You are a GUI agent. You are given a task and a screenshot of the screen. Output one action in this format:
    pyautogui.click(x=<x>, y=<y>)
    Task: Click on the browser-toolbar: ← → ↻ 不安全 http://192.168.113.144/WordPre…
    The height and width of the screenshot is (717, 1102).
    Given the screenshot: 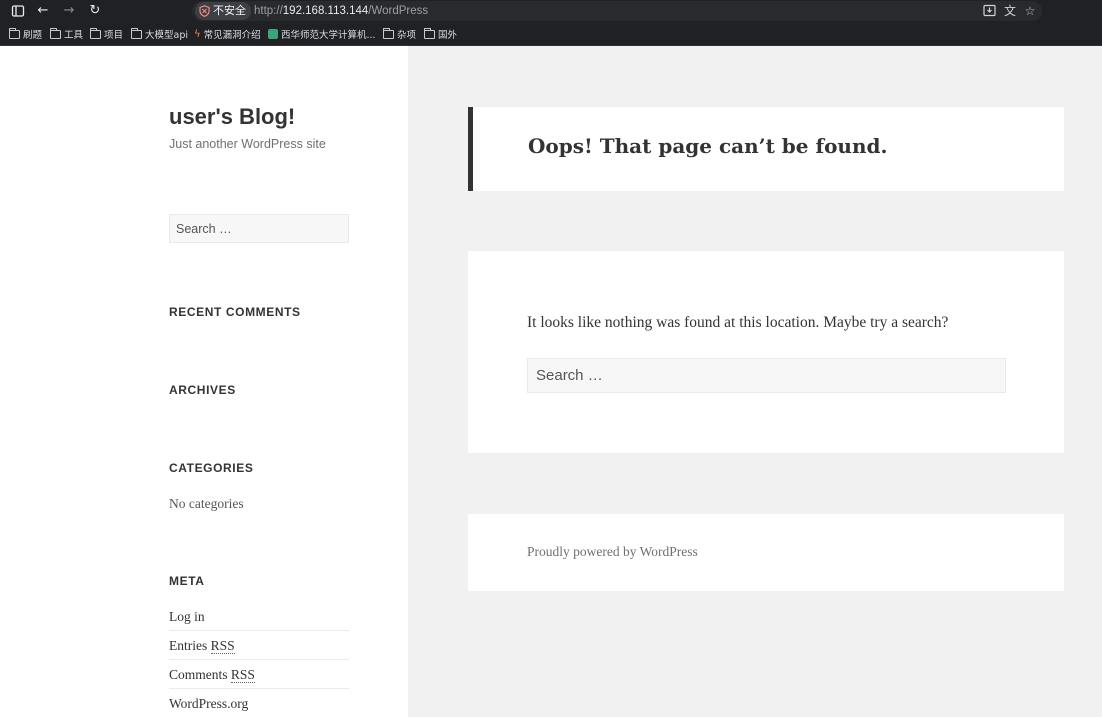 What is the action you would take?
    pyautogui.click(x=551, y=11)
    